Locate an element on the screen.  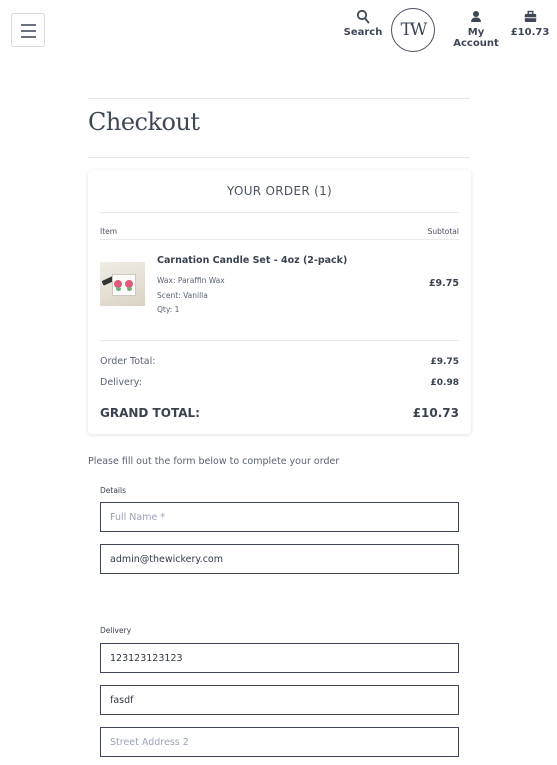
cart-button: £10.73 is located at coordinates (530, 23).